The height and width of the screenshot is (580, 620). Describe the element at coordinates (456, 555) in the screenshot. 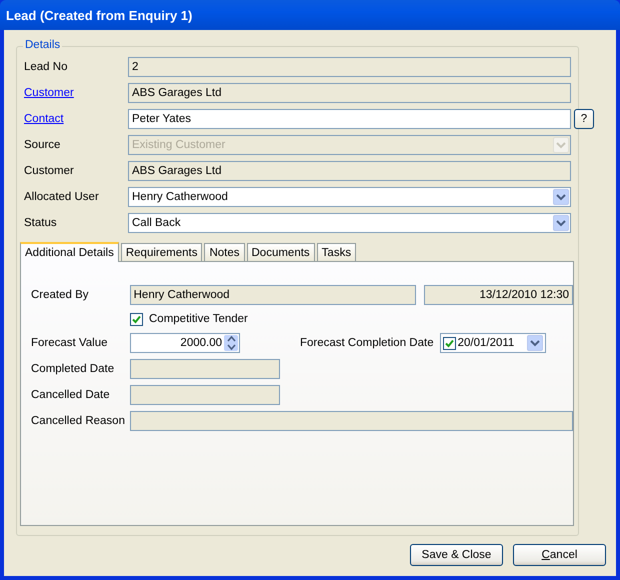

I see `dialog-button: Save & Close` at that location.